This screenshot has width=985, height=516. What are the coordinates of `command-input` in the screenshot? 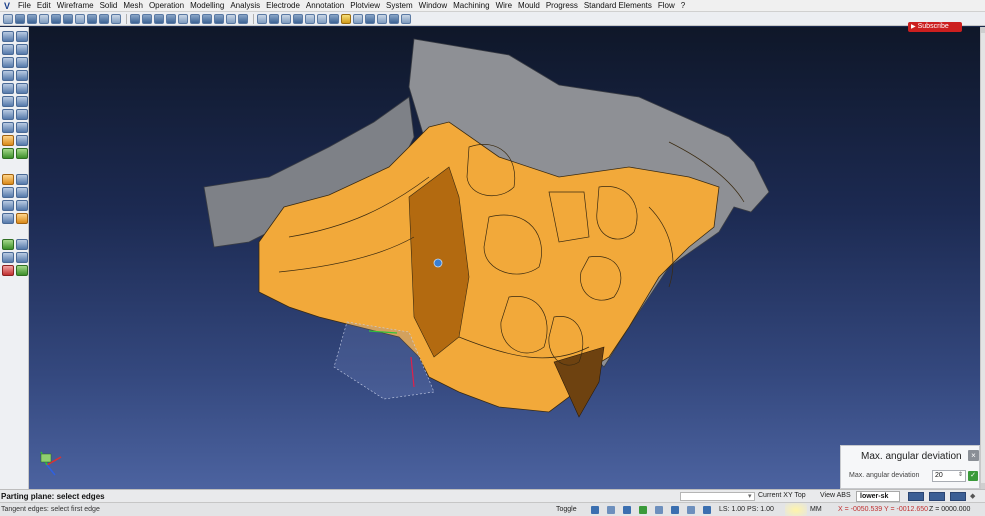 It's located at (717, 496).